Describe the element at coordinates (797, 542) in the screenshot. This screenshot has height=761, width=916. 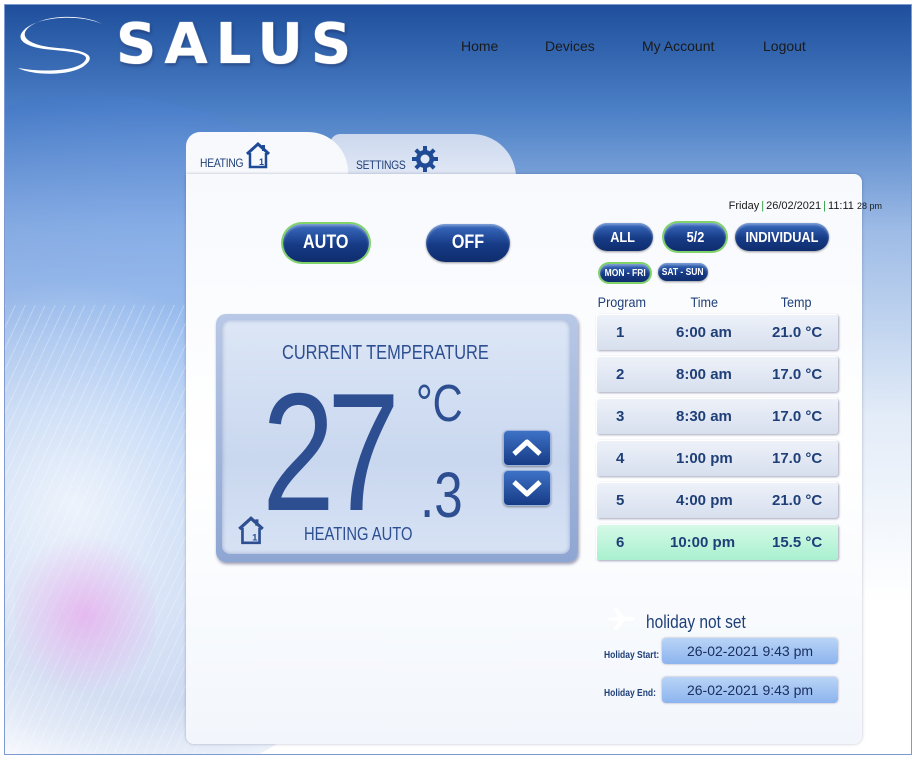
I see `program-temp: 15.5 °C` at that location.